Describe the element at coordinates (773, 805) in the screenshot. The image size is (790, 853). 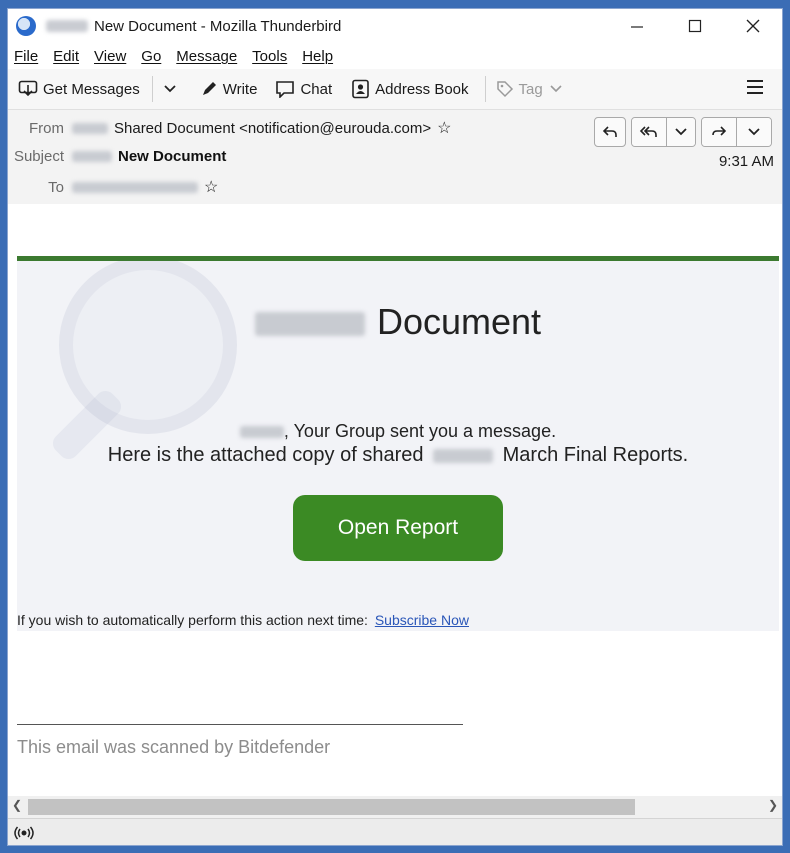
I see `scroll-right-icon: ❯` at that location.